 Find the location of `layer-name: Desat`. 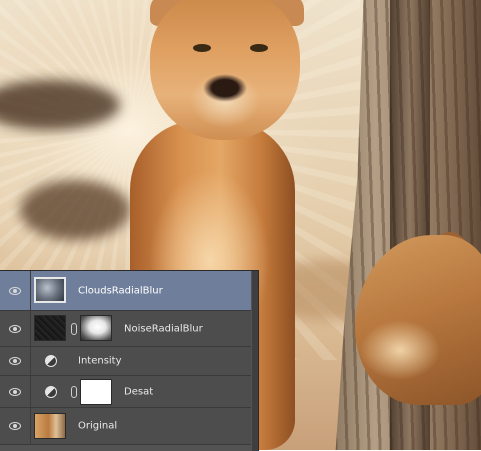

layer-name: Desat is located at coordinates (138, 391).